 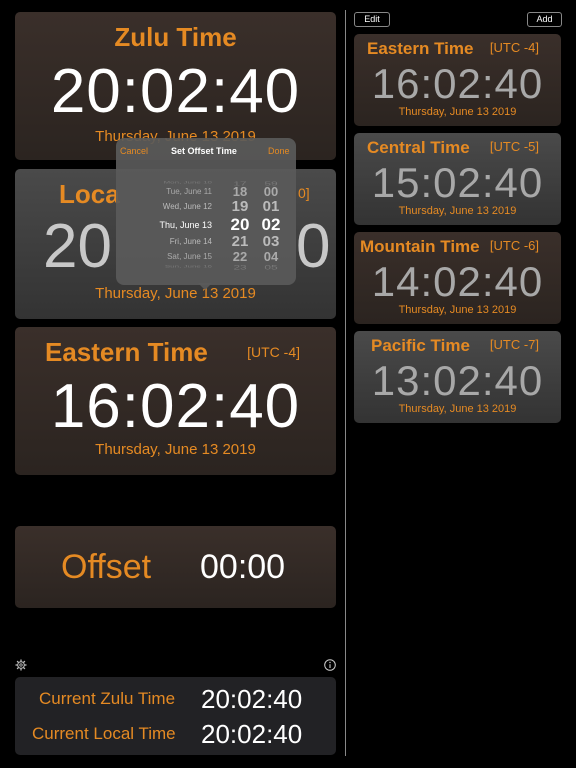 I want to click on local-time-date: Thursday, June 13 2019, so click(x=175, y=293).